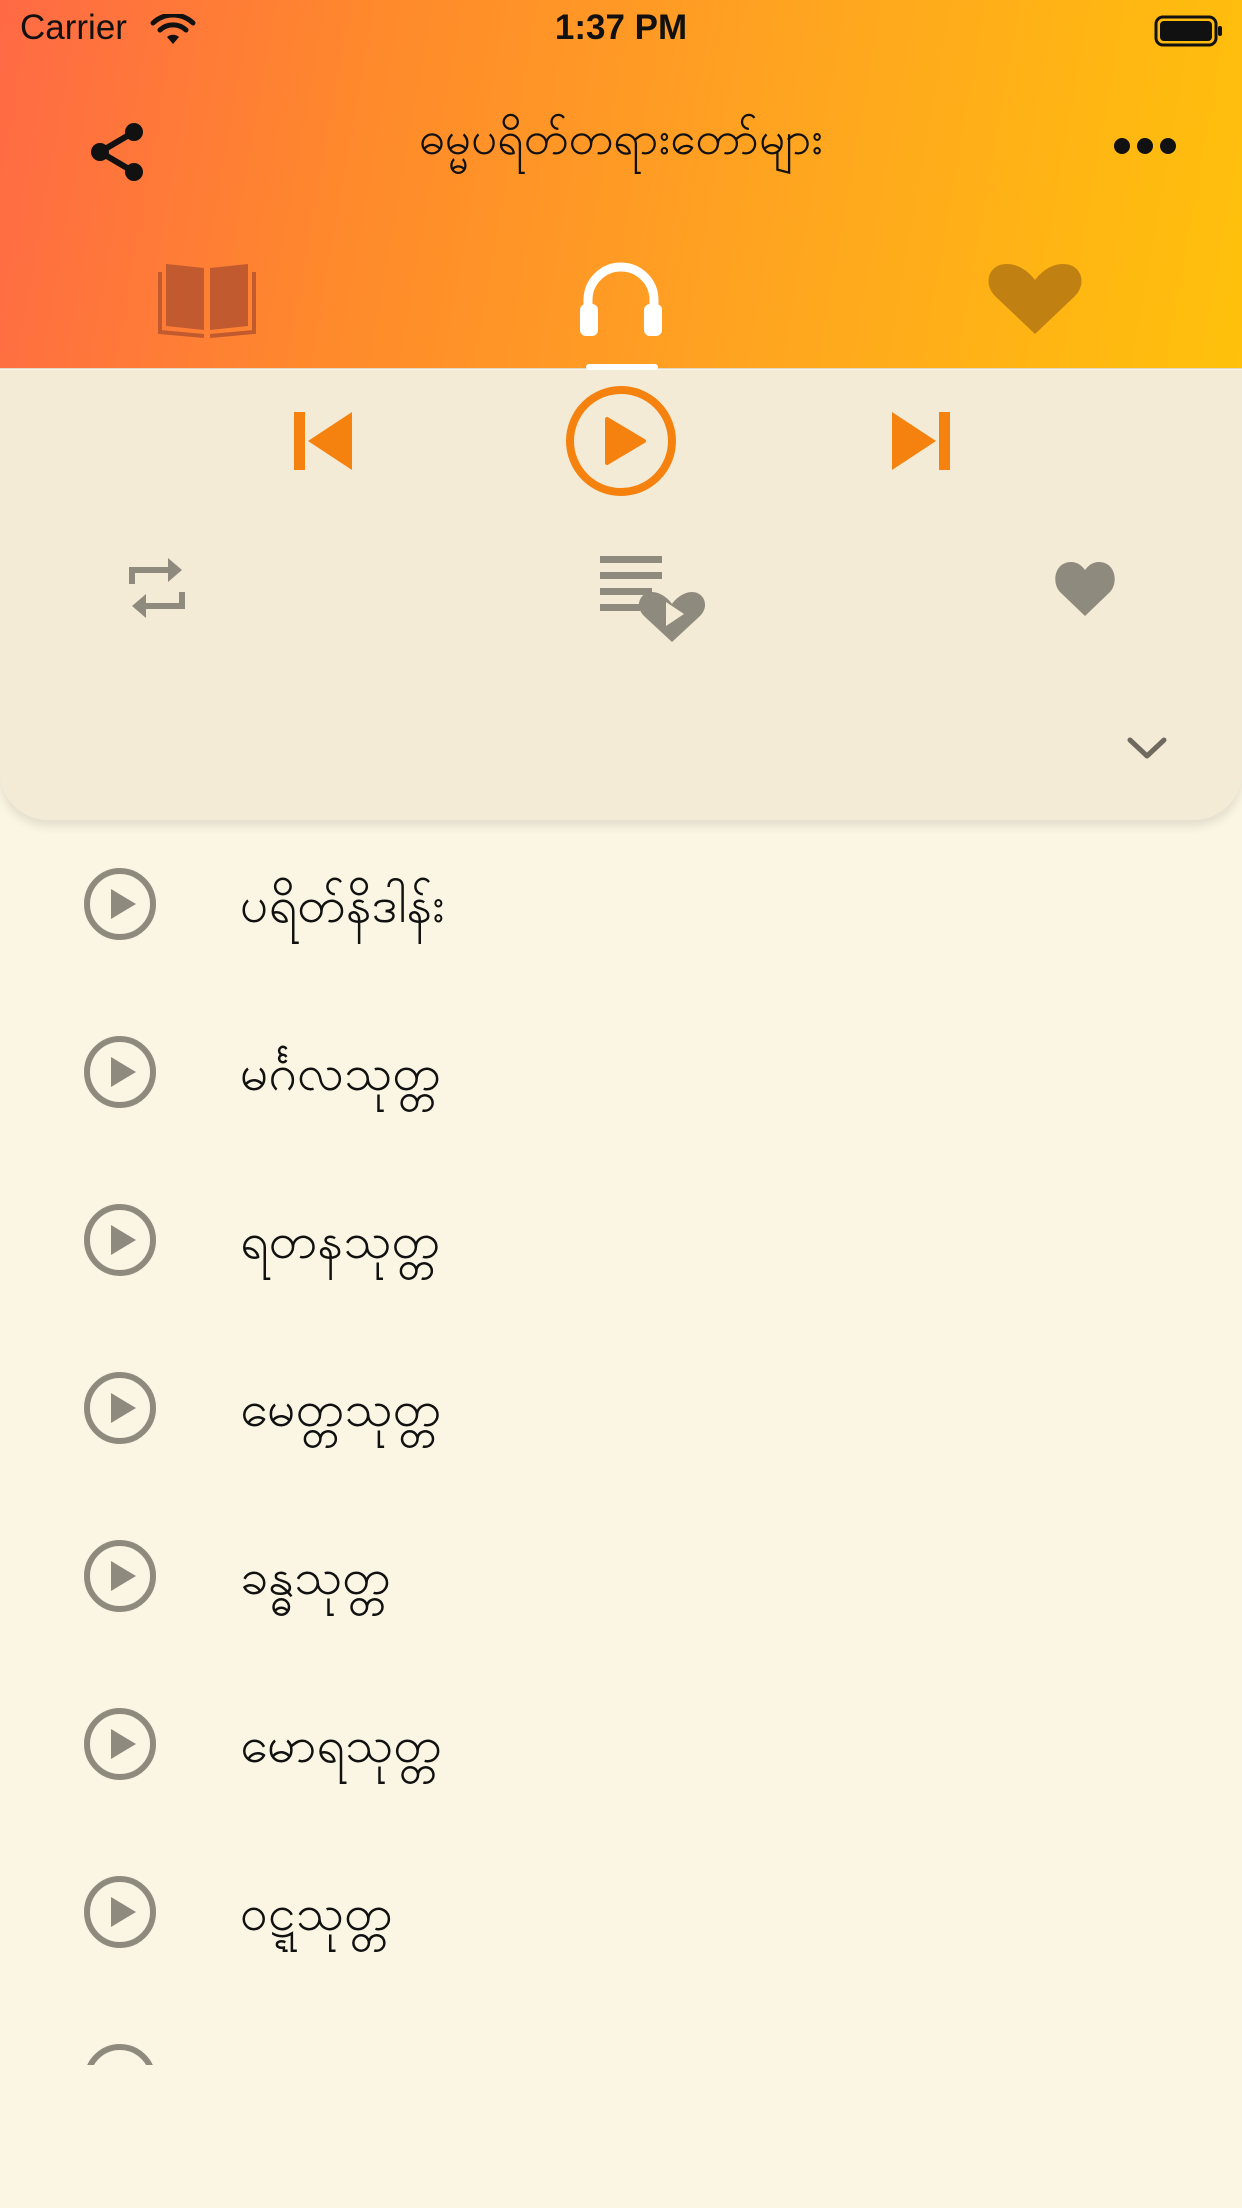 The width and height of the screenshot is (1242, 2208). I want to click on next-button, so click(921, 441).